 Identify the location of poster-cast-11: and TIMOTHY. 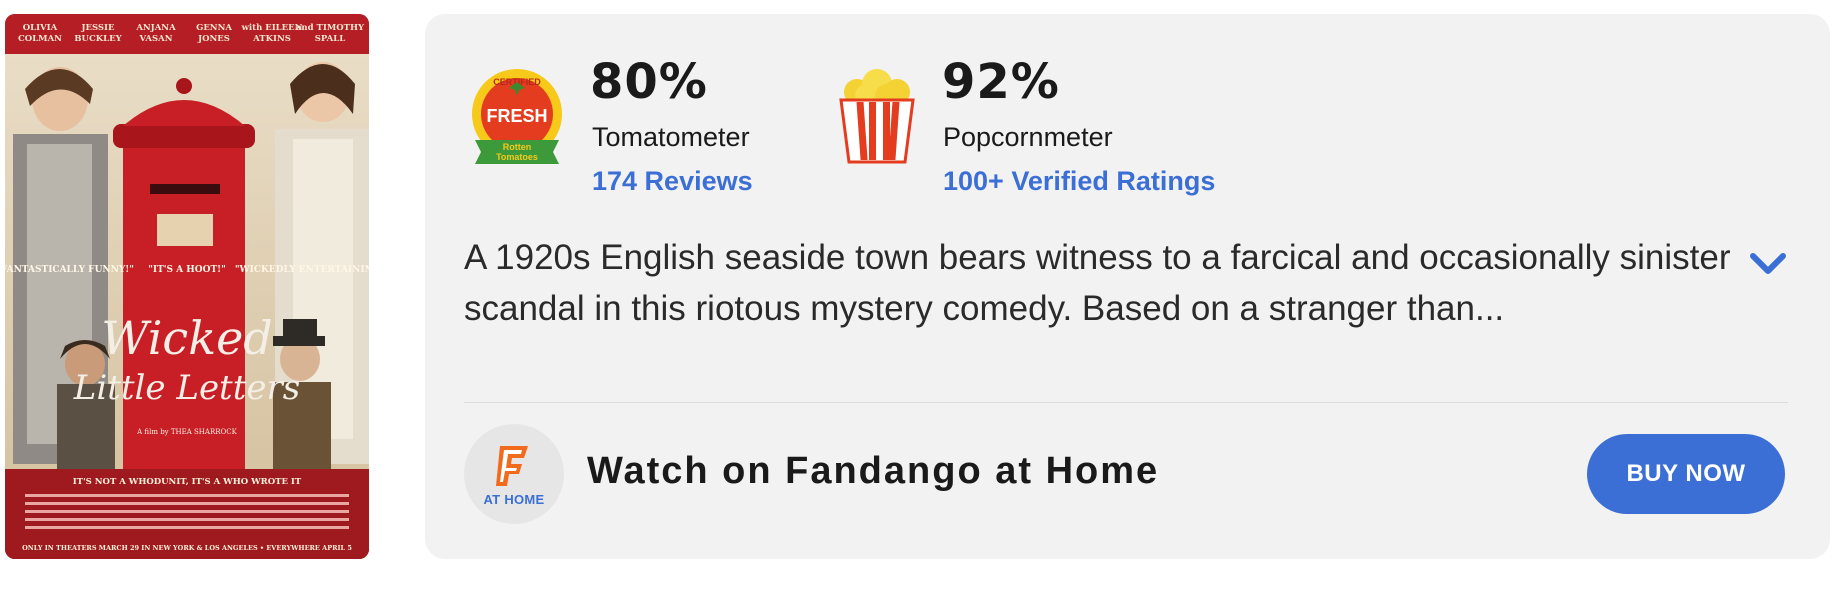
(330, 28).